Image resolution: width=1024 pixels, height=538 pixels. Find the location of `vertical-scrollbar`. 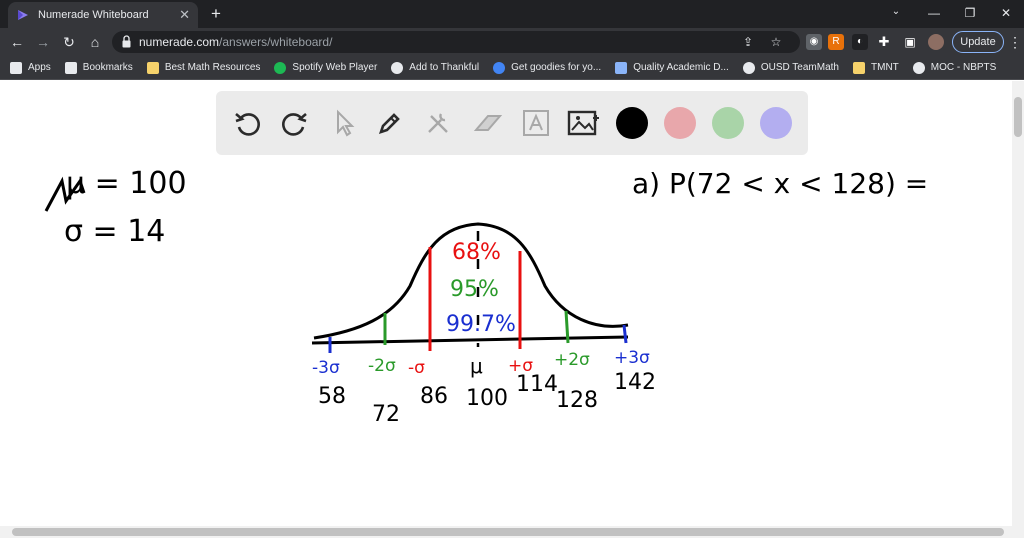

vertical-scrollbar is located at coordinates (1018, 303).